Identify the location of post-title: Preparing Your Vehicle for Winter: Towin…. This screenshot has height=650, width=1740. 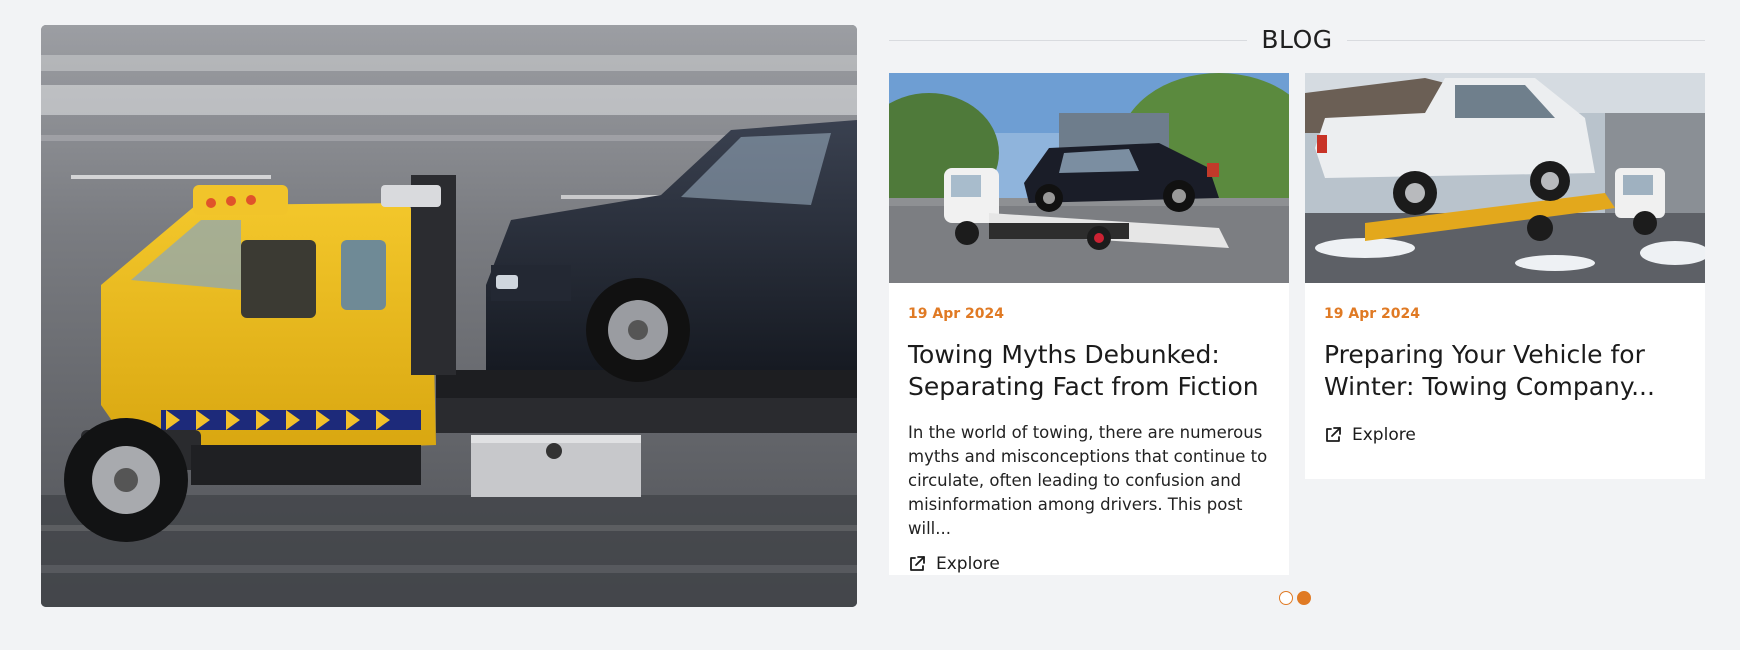
(1505, 371).